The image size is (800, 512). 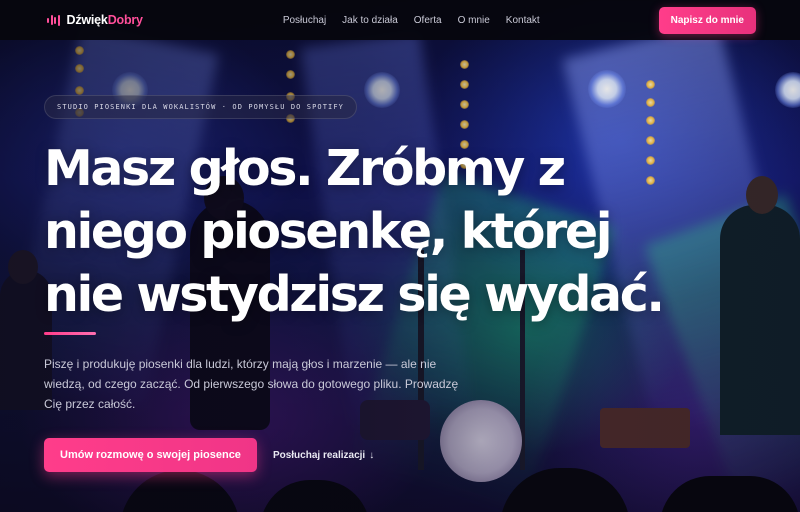 What do you see at coordinates (53, 20) in the screenshot?
I see `sound-wave-icon` at bounding box center [53, 20].